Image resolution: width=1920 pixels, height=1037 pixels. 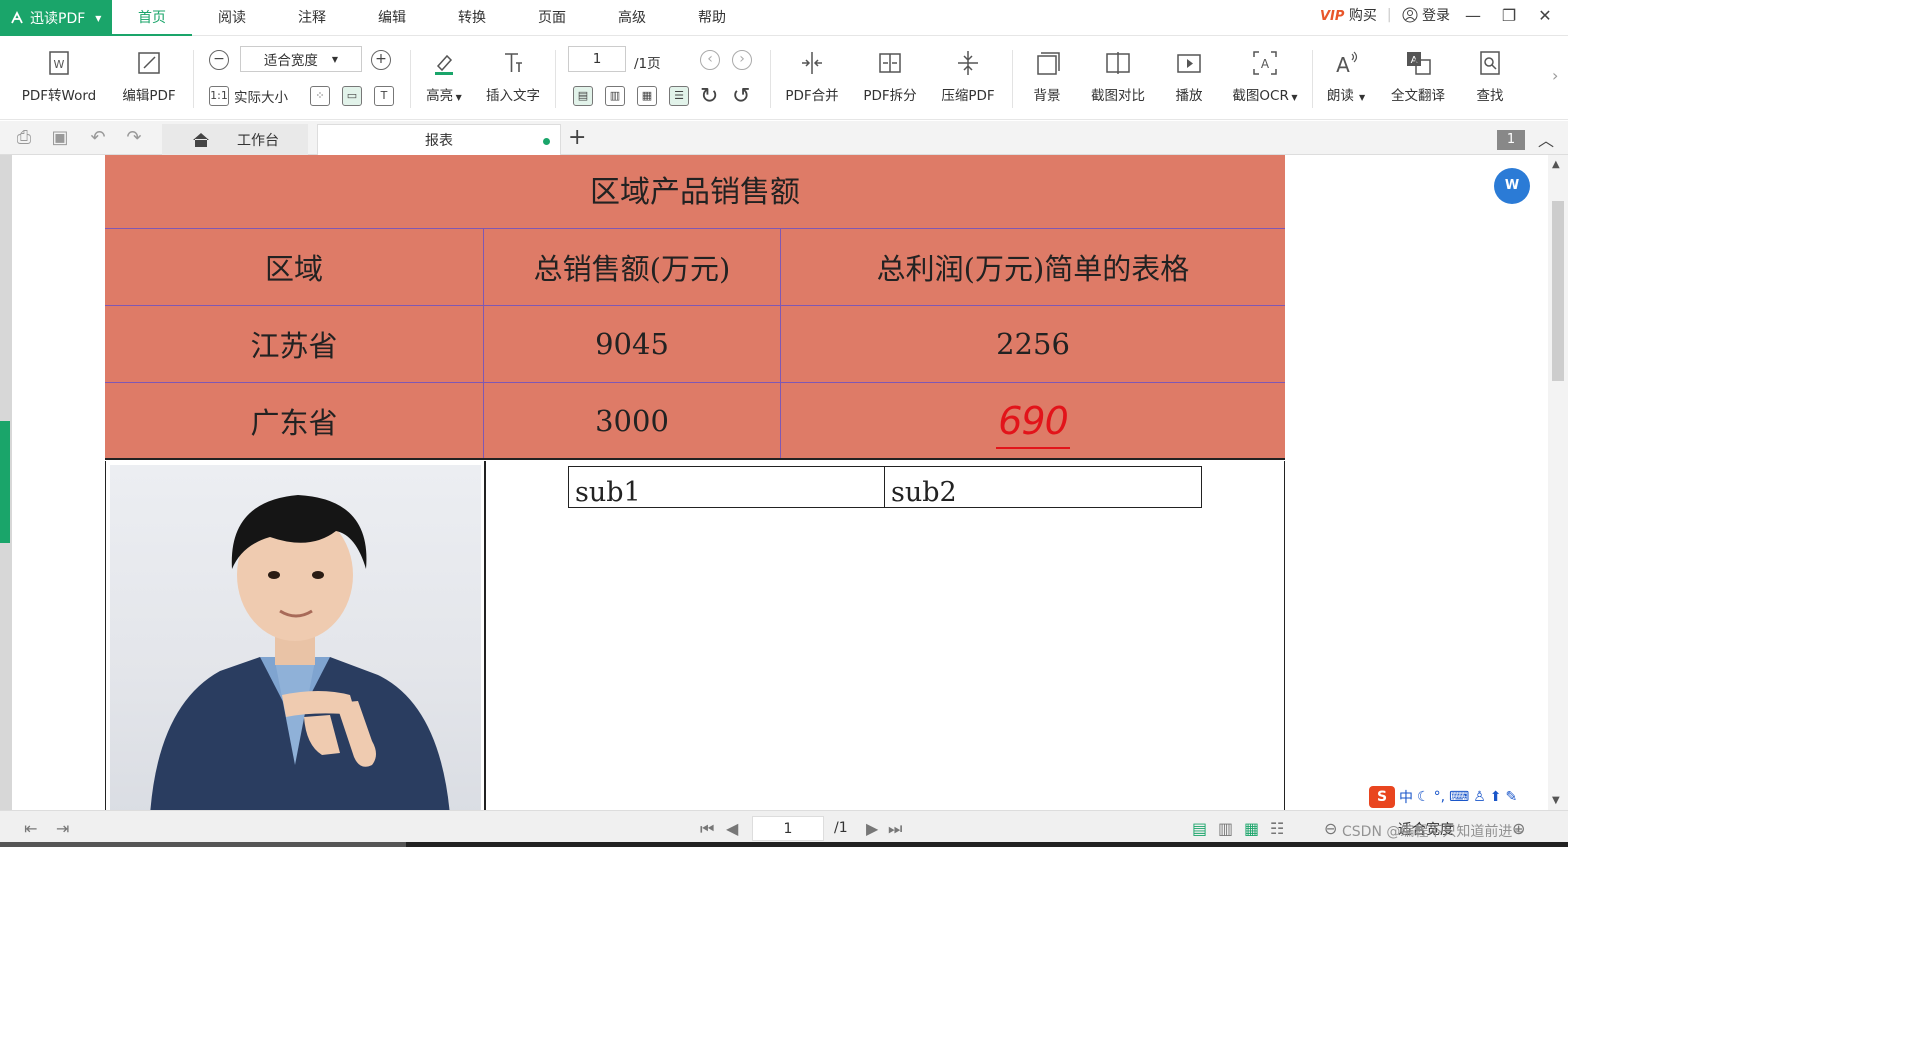 What do you see at coordinates (872, 828) in the screenshot?
I see `next-page-icon: ▶` at bounding box center [872, 828].